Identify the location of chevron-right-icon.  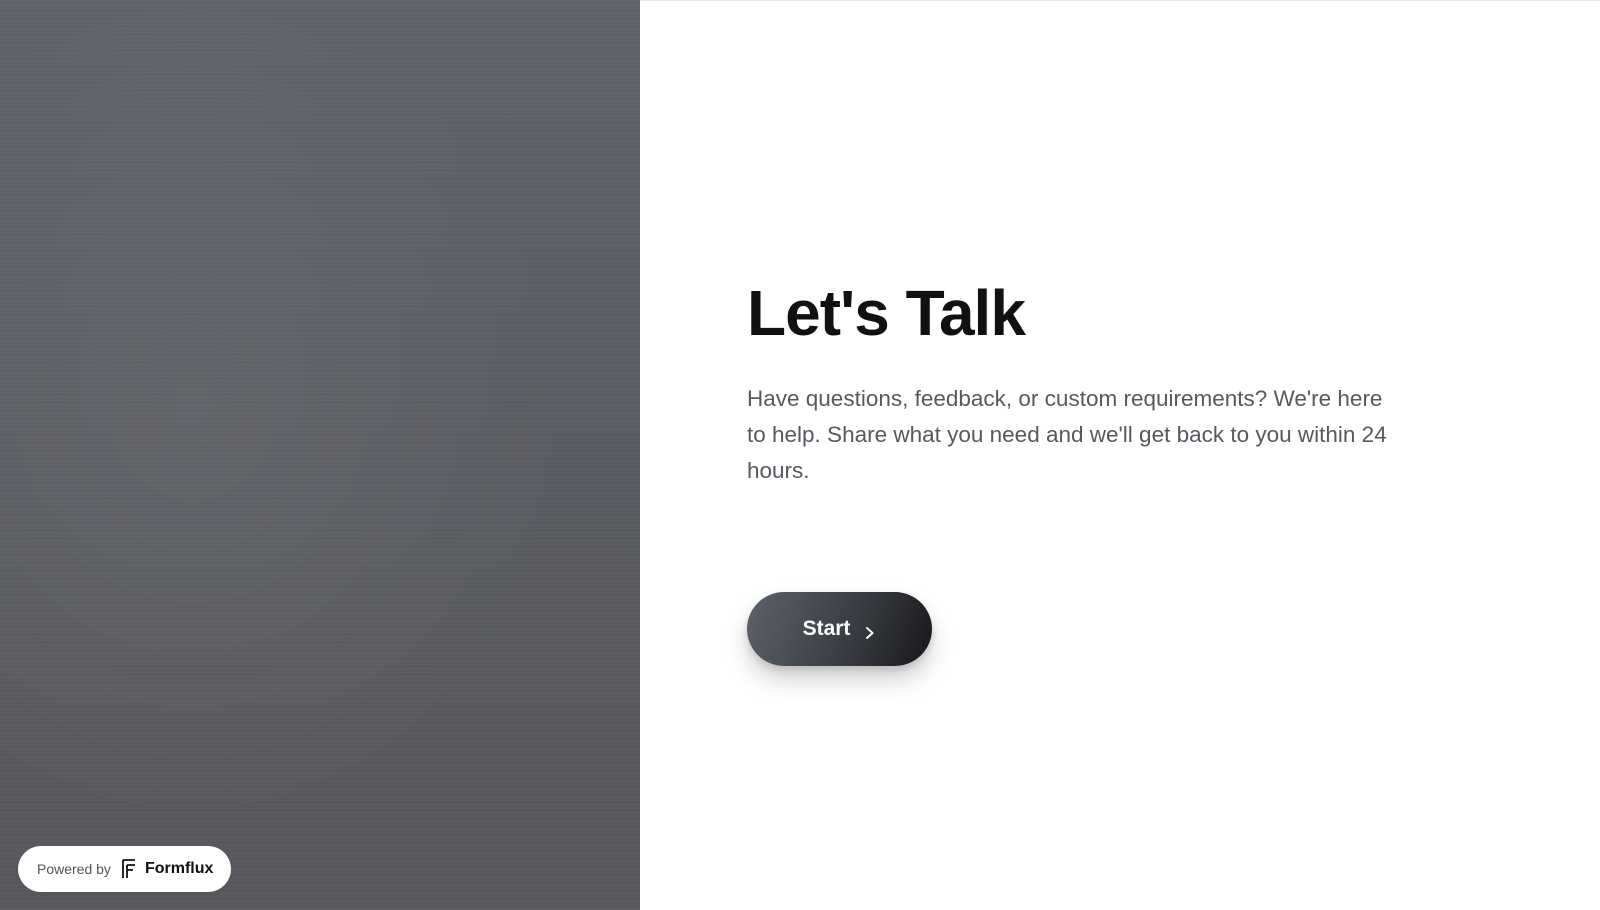
(870, 630).